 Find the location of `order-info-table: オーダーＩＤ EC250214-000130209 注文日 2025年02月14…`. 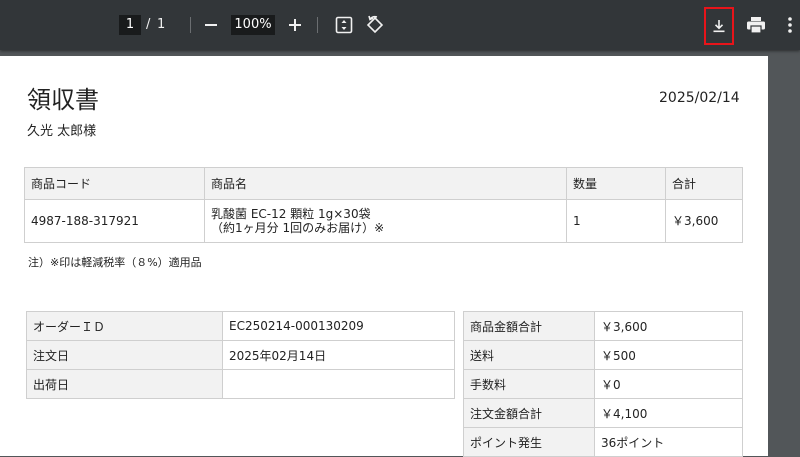

order-info-table: オーダーＩＤ EC250214-000130209 注文日 2025年02月14… is located at coordinates (240, 355).